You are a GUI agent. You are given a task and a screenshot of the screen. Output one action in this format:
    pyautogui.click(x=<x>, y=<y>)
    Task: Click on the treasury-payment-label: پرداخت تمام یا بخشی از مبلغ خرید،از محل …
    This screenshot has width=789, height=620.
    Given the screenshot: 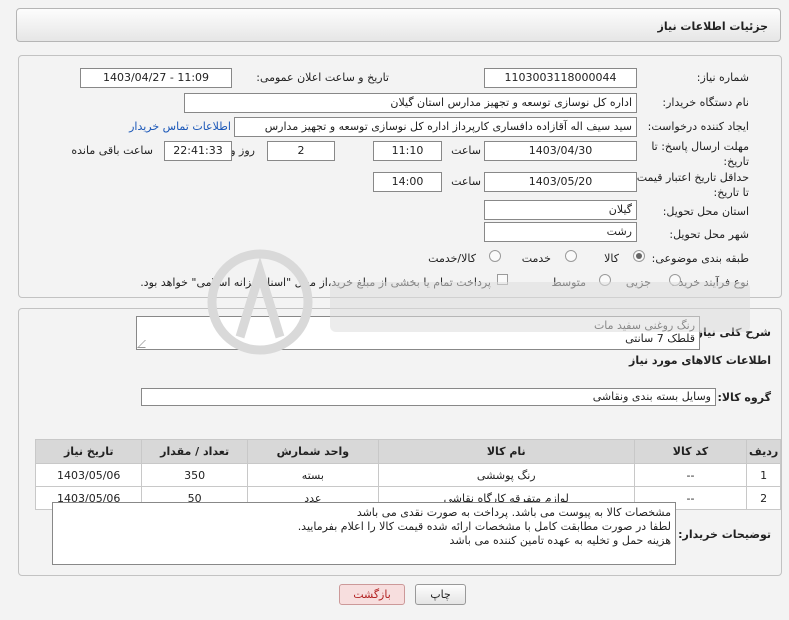 What is the action you would take?
    pyautogui.click(x=315, y=282)
    